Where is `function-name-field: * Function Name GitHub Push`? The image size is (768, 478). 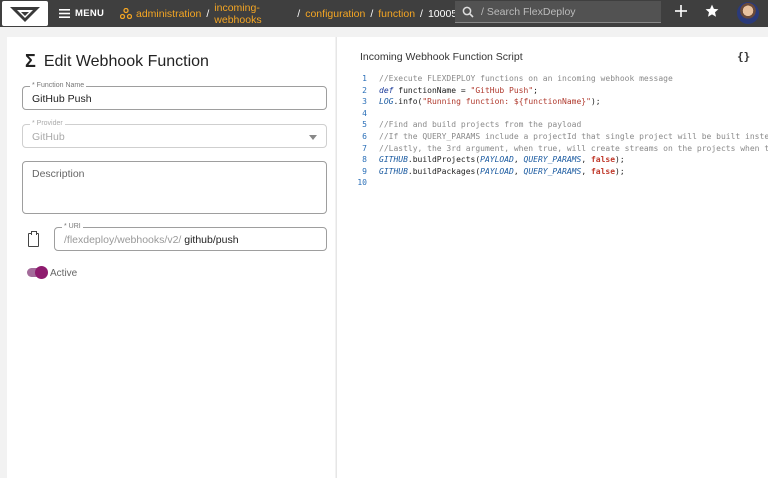
function-name-field: * Function Name GitHub Push is located at coordinates (174, 95).